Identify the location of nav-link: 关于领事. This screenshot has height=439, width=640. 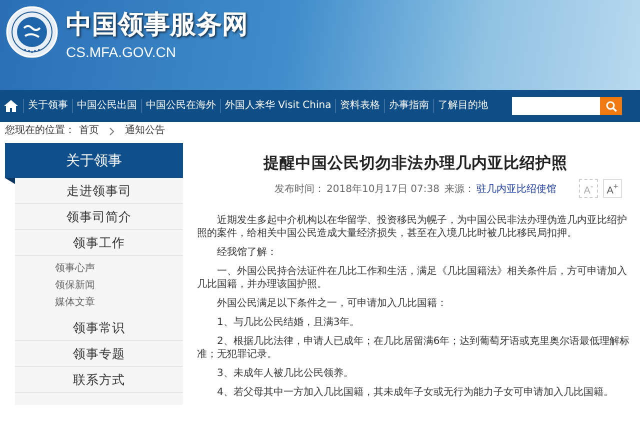
(47, 106).